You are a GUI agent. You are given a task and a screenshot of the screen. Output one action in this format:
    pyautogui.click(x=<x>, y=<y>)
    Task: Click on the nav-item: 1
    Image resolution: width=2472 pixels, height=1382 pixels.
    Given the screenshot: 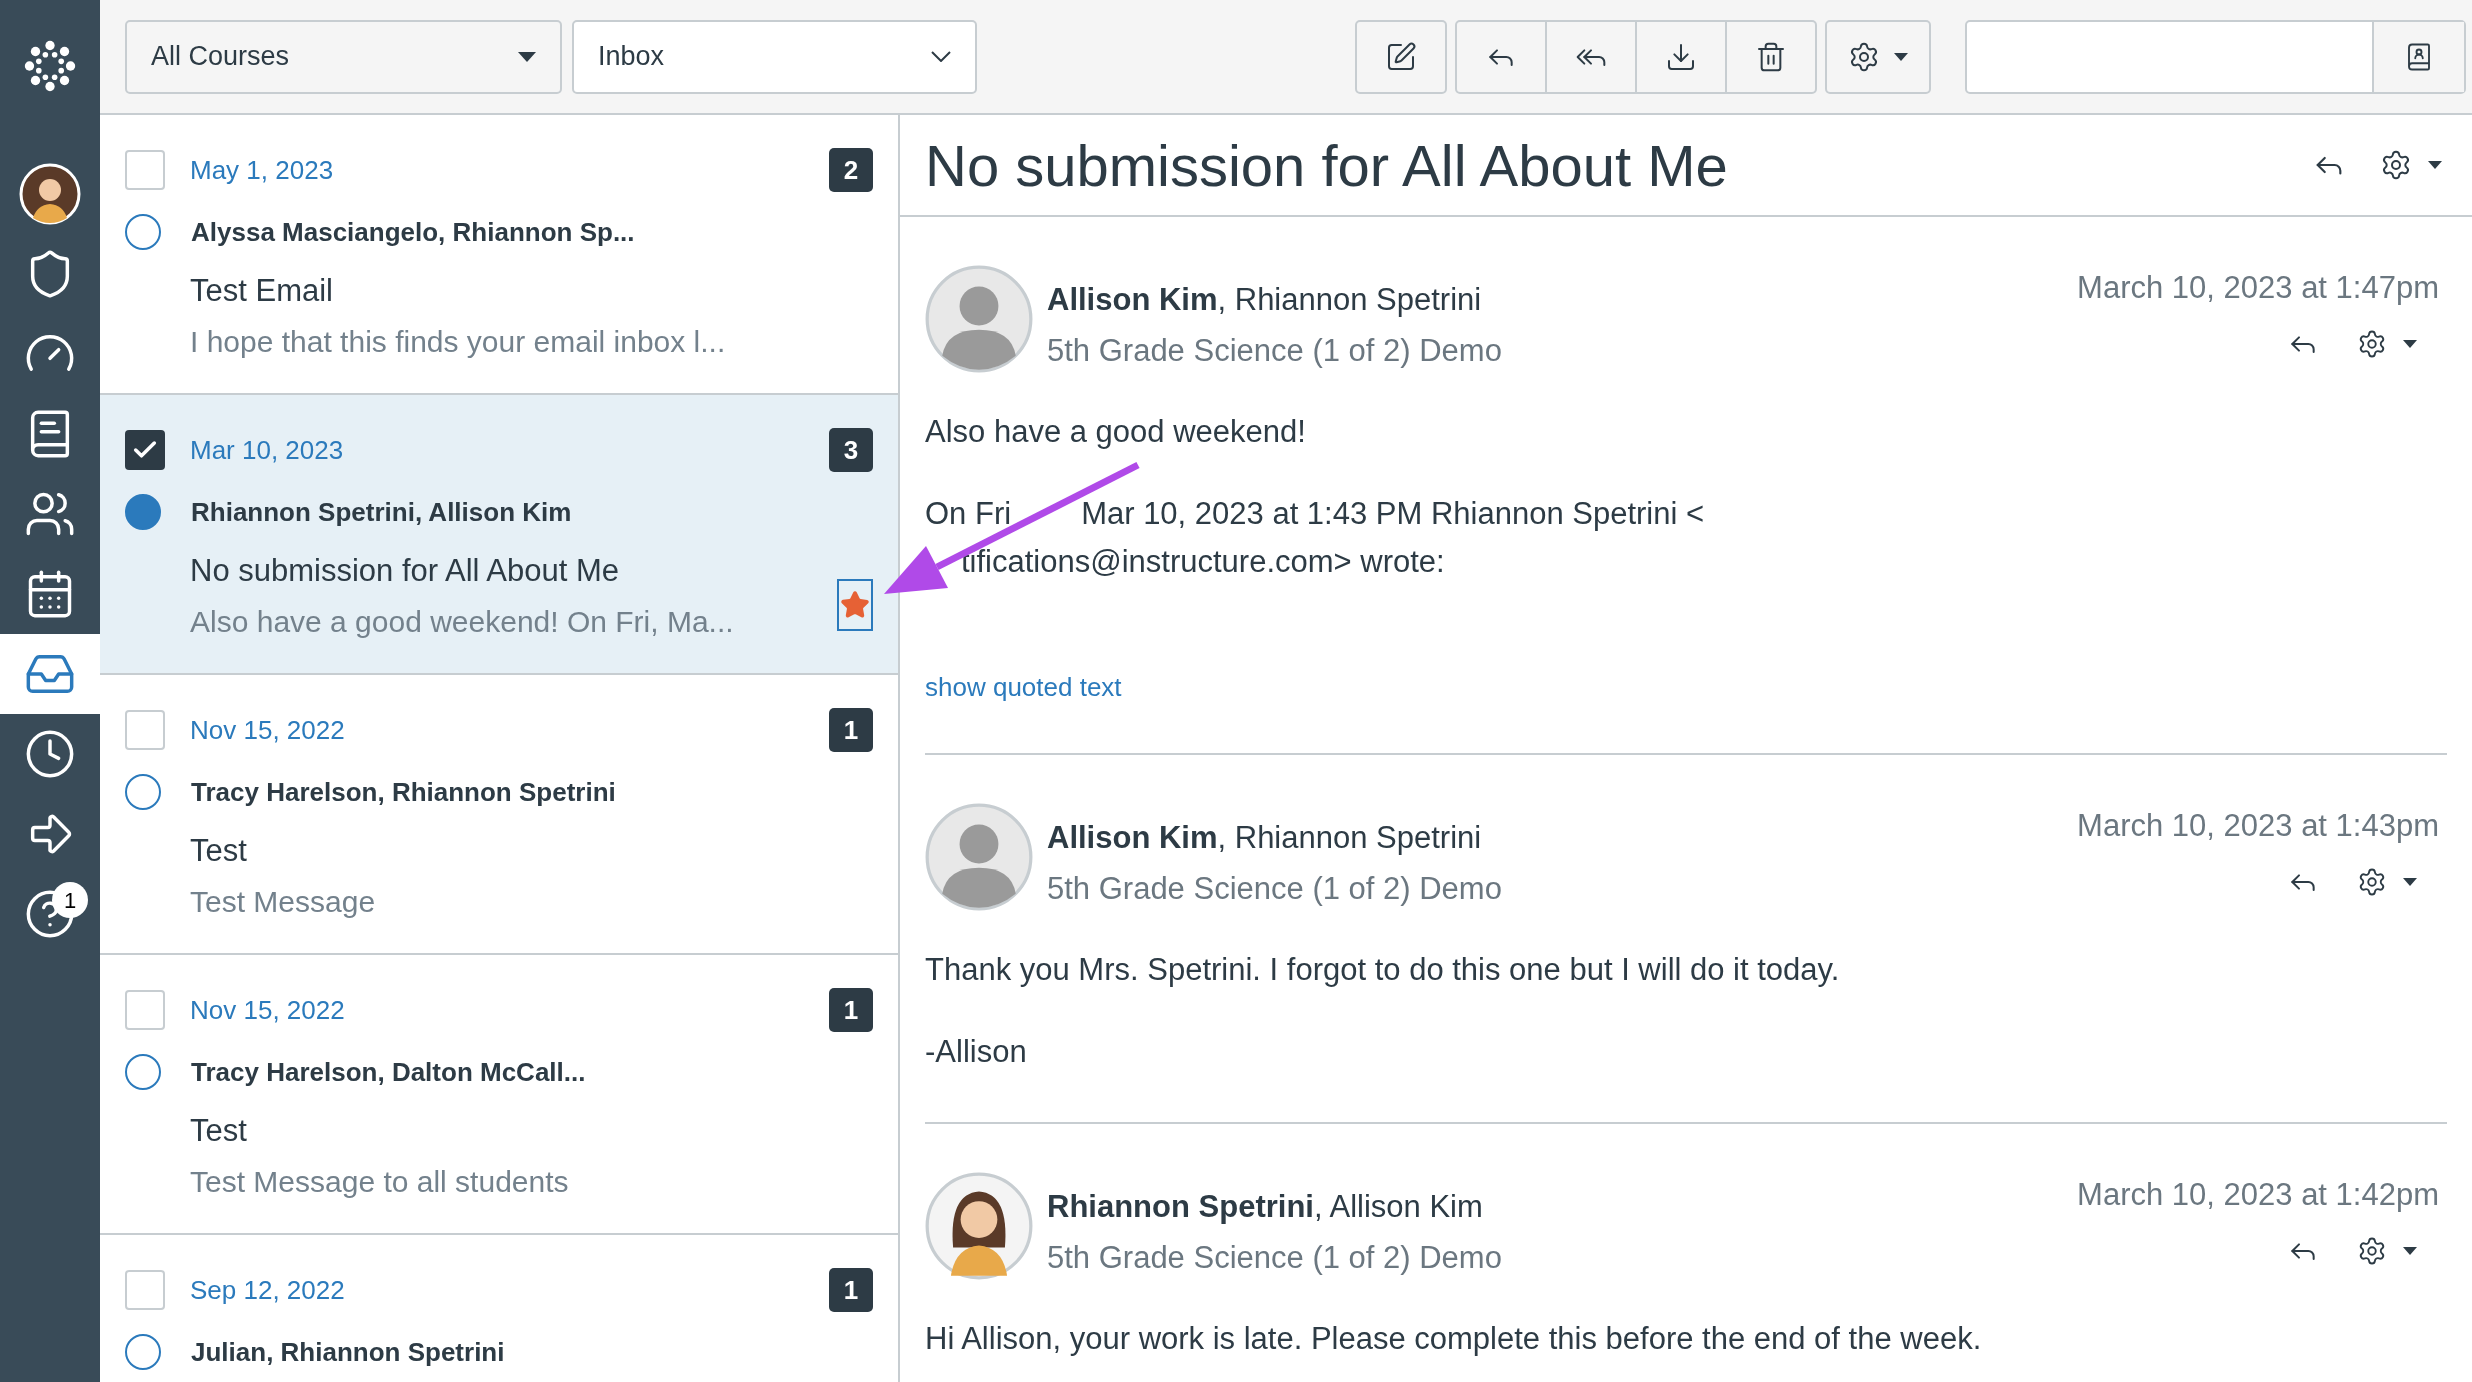 What is the action you would take?
    pyautogui.click(x=50, y=914)
    